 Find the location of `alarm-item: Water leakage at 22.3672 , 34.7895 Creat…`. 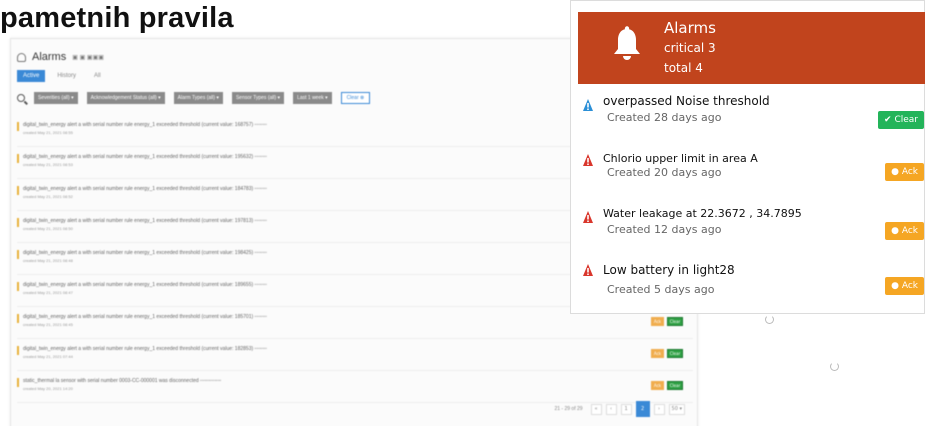

alarm-item: Water leakage at 22.3672 , 34.7895 Creat… is located at coordinates (753, 232).